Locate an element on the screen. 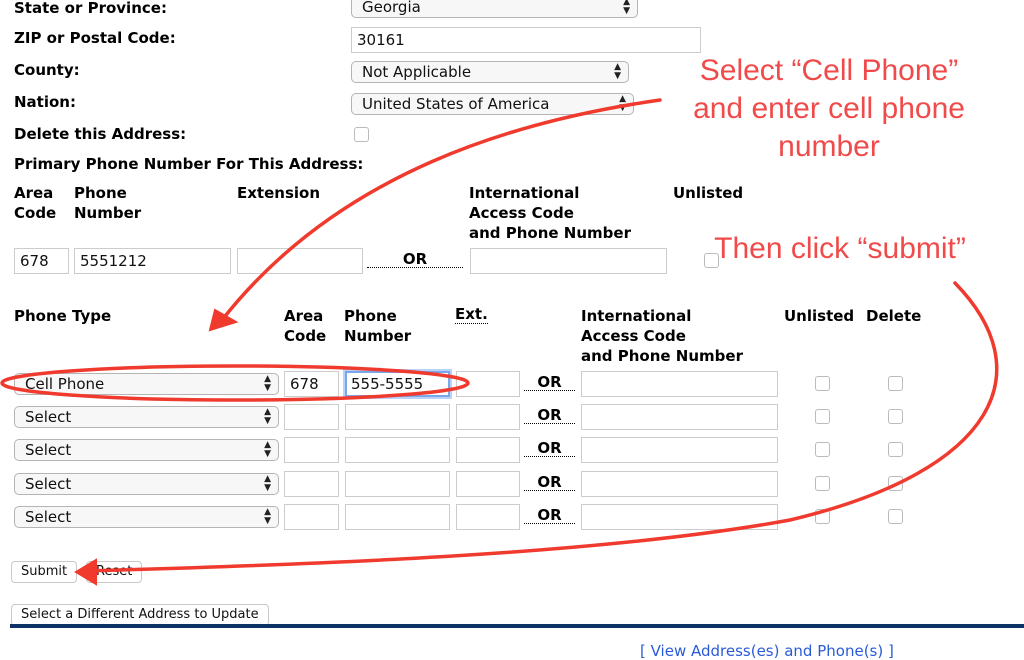 The image size is (1024, 660). state-value: Georgia is located at coordinates (391, 8).